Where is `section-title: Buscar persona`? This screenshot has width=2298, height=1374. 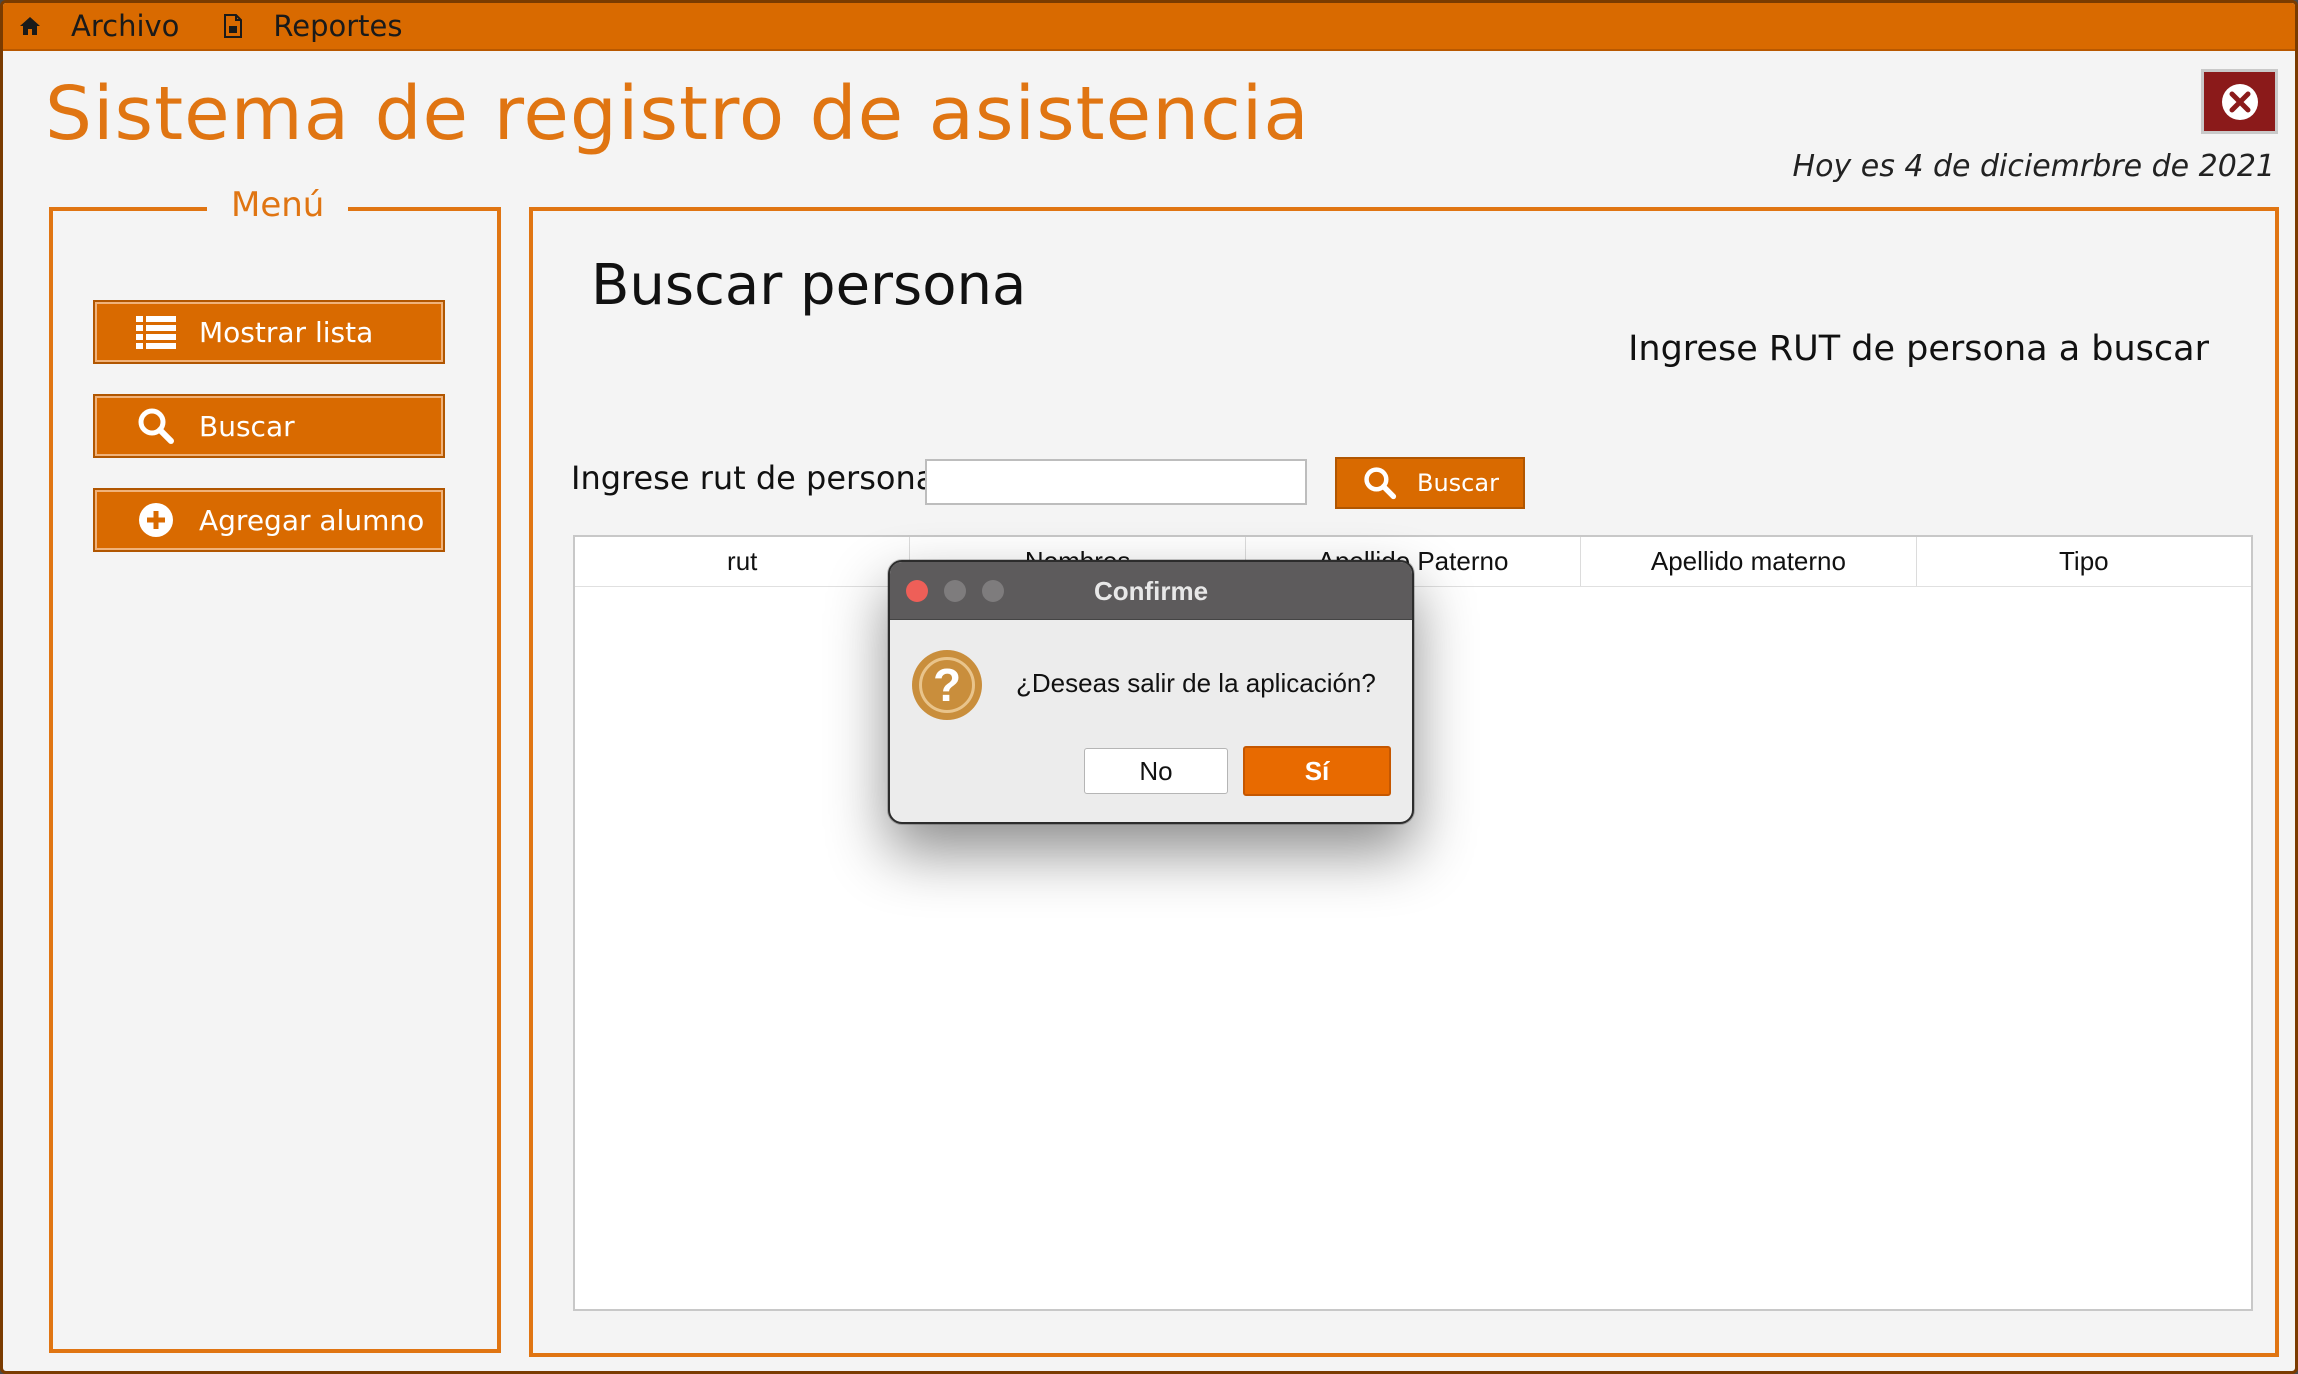 section-title: Buscar persona is located at coordinates (809, 285).